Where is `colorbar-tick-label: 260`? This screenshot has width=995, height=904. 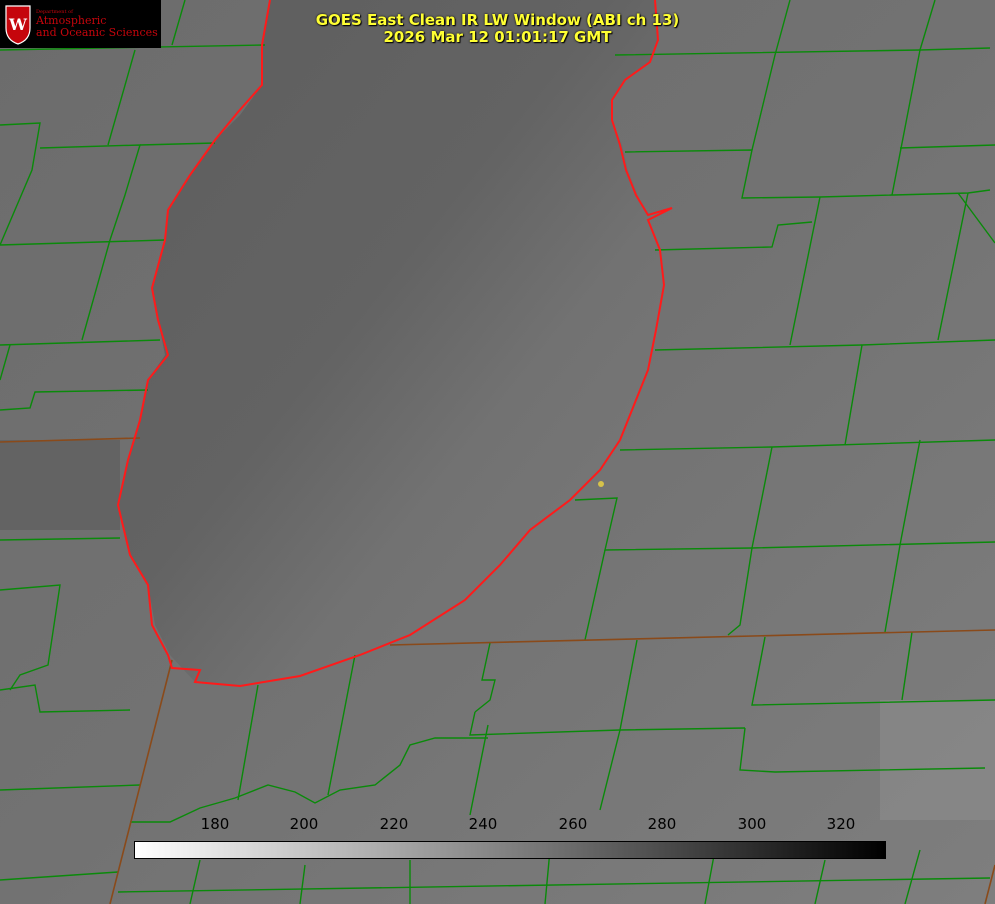
colorbar-tick-label: 260 is located at coordinates (573, 824).